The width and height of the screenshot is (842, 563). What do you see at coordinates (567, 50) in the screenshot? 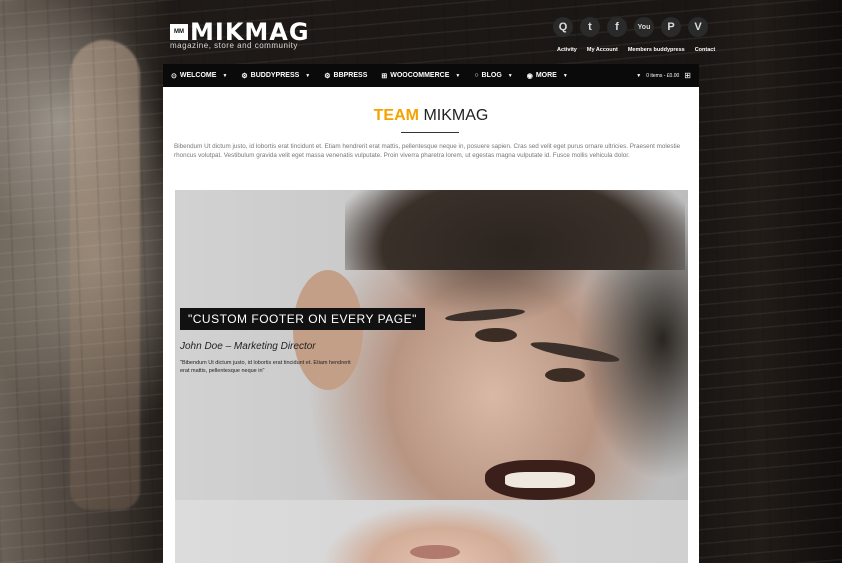
I see `toplink-activity: Activity` at bounding box center [567, 50].